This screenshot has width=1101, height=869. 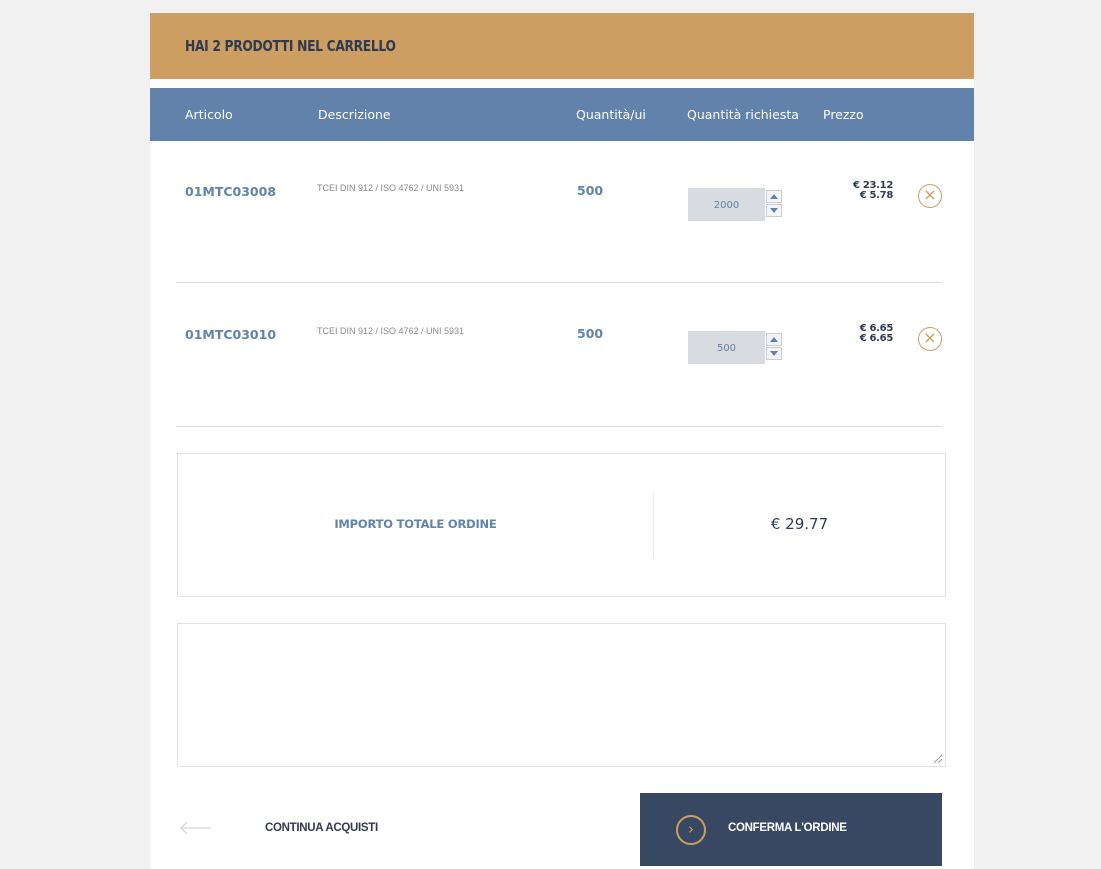 I want to click on continue-shopping-button: CONTINUA ACQUISTI, so click(x=308, y=828).